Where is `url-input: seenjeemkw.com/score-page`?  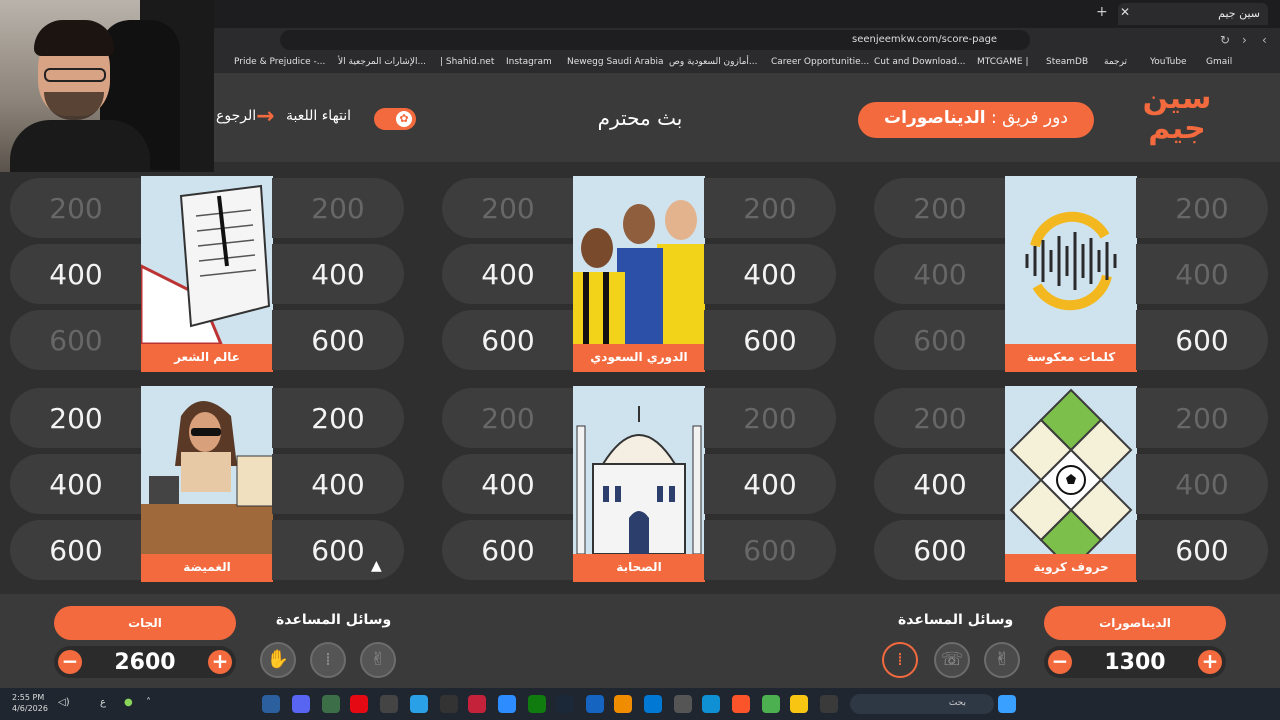
url-input: seenjeemkw.com/score-page is located at coordinates (655, 40).